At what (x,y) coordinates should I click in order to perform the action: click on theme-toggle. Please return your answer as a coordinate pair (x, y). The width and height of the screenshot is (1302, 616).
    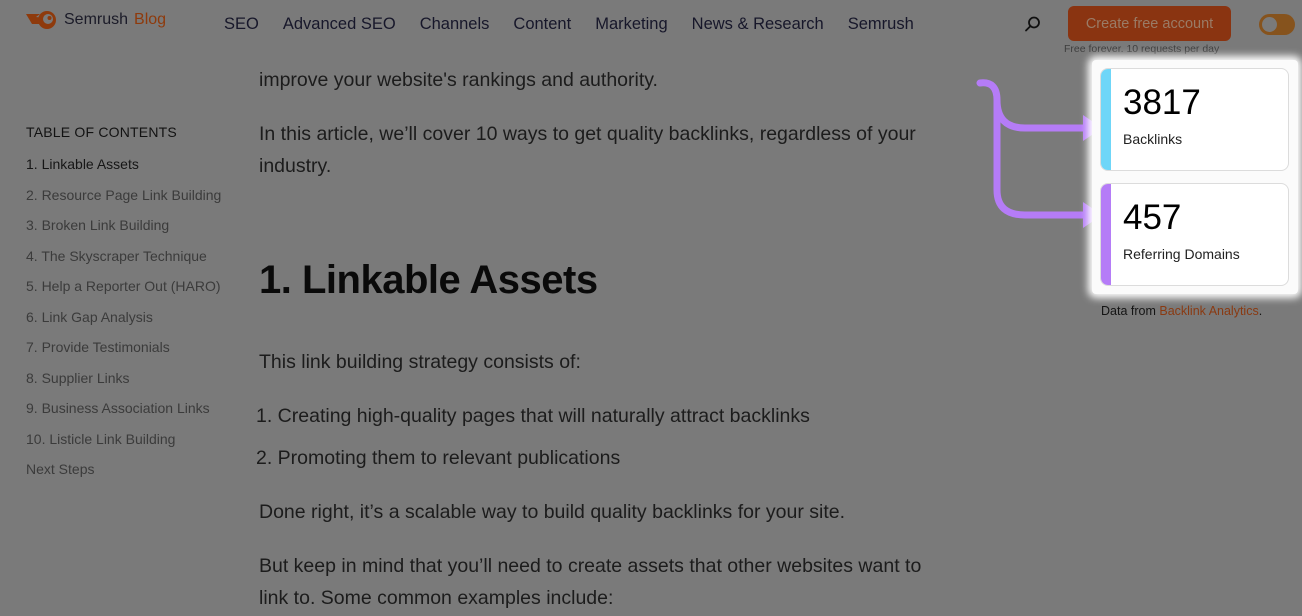
    Looking at the image, I should click on (1277, 24).